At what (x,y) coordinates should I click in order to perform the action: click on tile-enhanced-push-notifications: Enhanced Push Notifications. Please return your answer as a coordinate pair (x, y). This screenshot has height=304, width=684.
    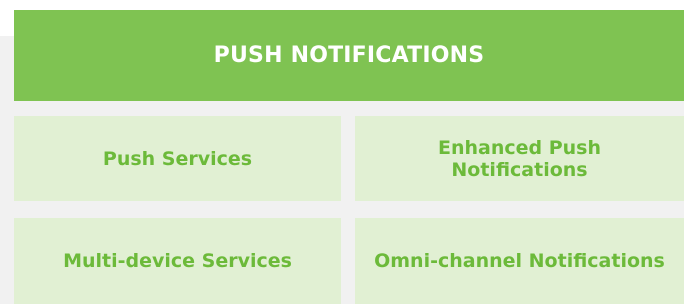
    Looking at the image, I should click on (519, 158).